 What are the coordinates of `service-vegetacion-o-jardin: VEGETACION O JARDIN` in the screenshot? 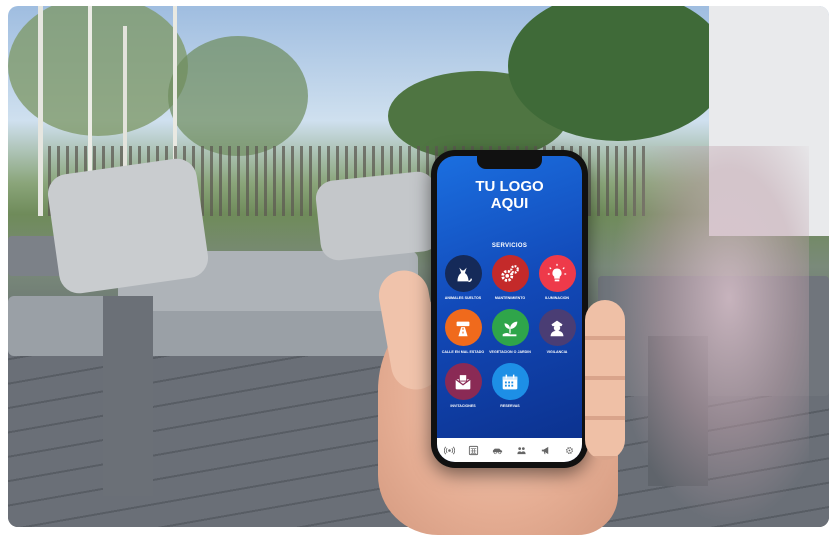 It's located at (510, 331).